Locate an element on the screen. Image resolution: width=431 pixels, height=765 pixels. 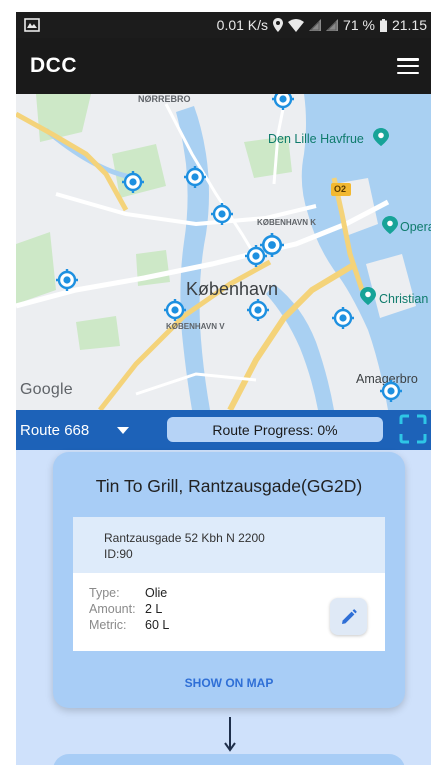
route-dropdown: Route 668 is located at coordinates (86, 430).